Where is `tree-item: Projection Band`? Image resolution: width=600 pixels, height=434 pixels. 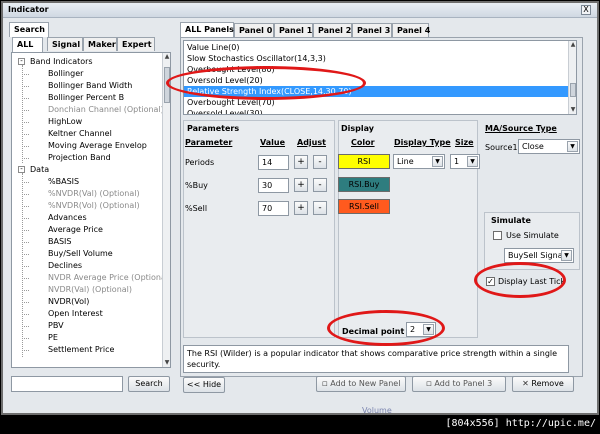 tree-item: Projection Band is located at coordinates (79, 158).